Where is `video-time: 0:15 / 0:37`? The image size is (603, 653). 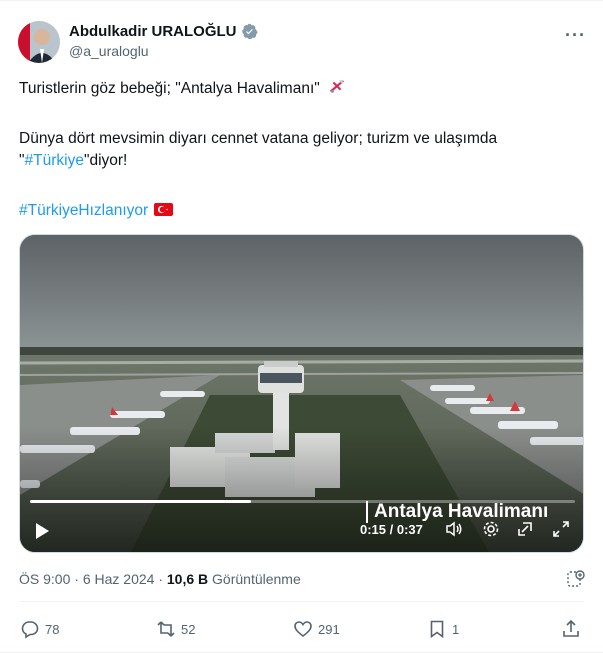
video-time: 0:15 / 0:37 is located at coordinates (391, 529).